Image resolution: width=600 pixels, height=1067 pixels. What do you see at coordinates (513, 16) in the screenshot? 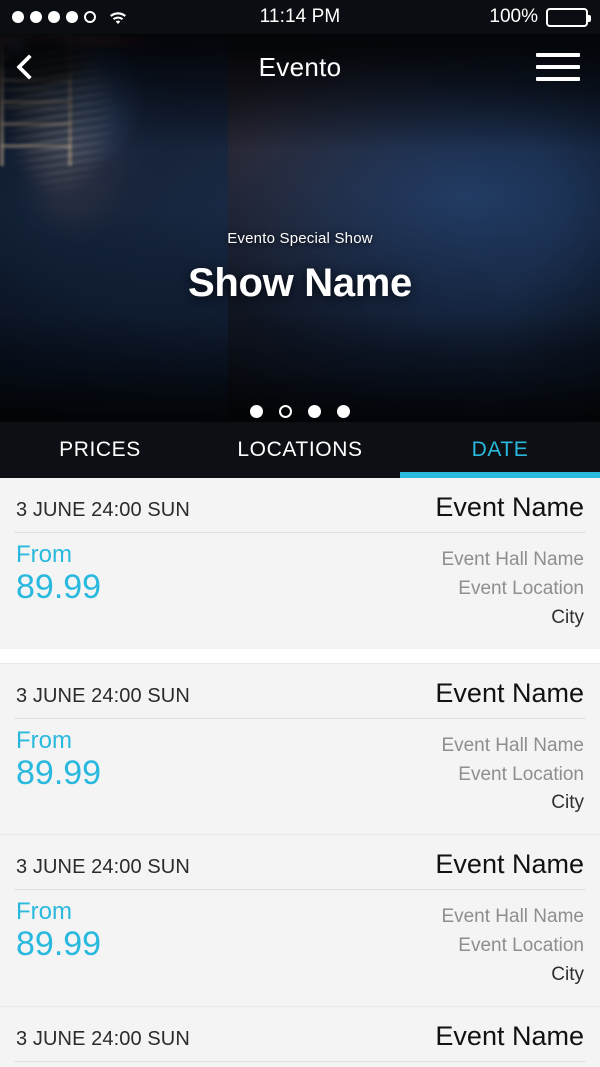
I see `battery-percent-label: 100%` at bounding box center [513, 16].